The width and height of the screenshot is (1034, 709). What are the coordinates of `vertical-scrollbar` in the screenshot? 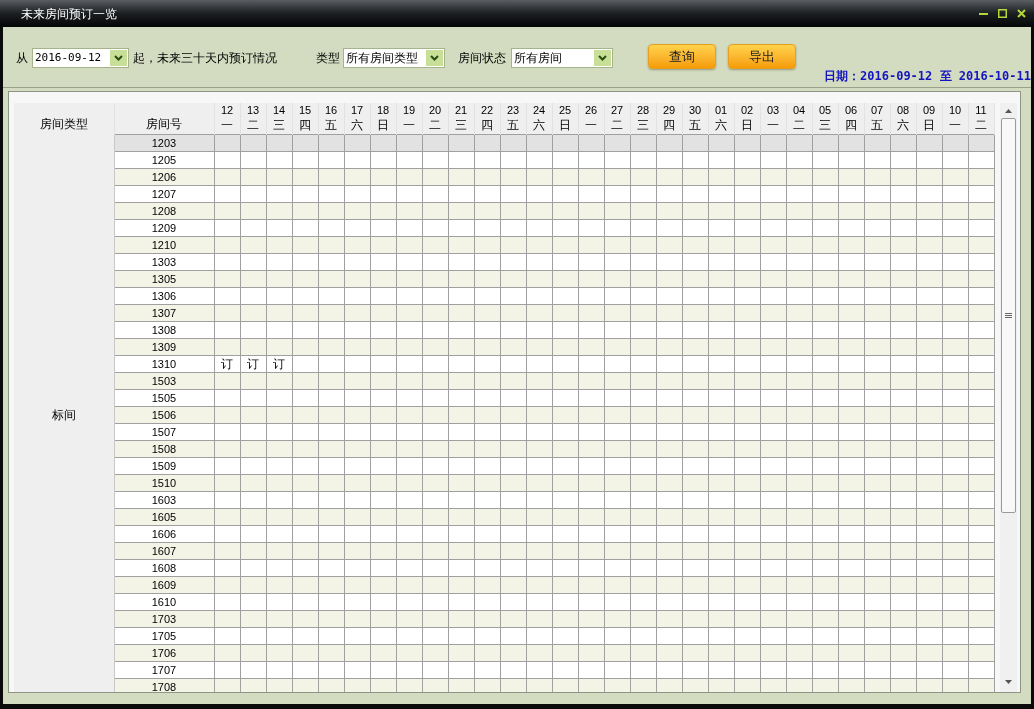 It's located at (1008, 397).